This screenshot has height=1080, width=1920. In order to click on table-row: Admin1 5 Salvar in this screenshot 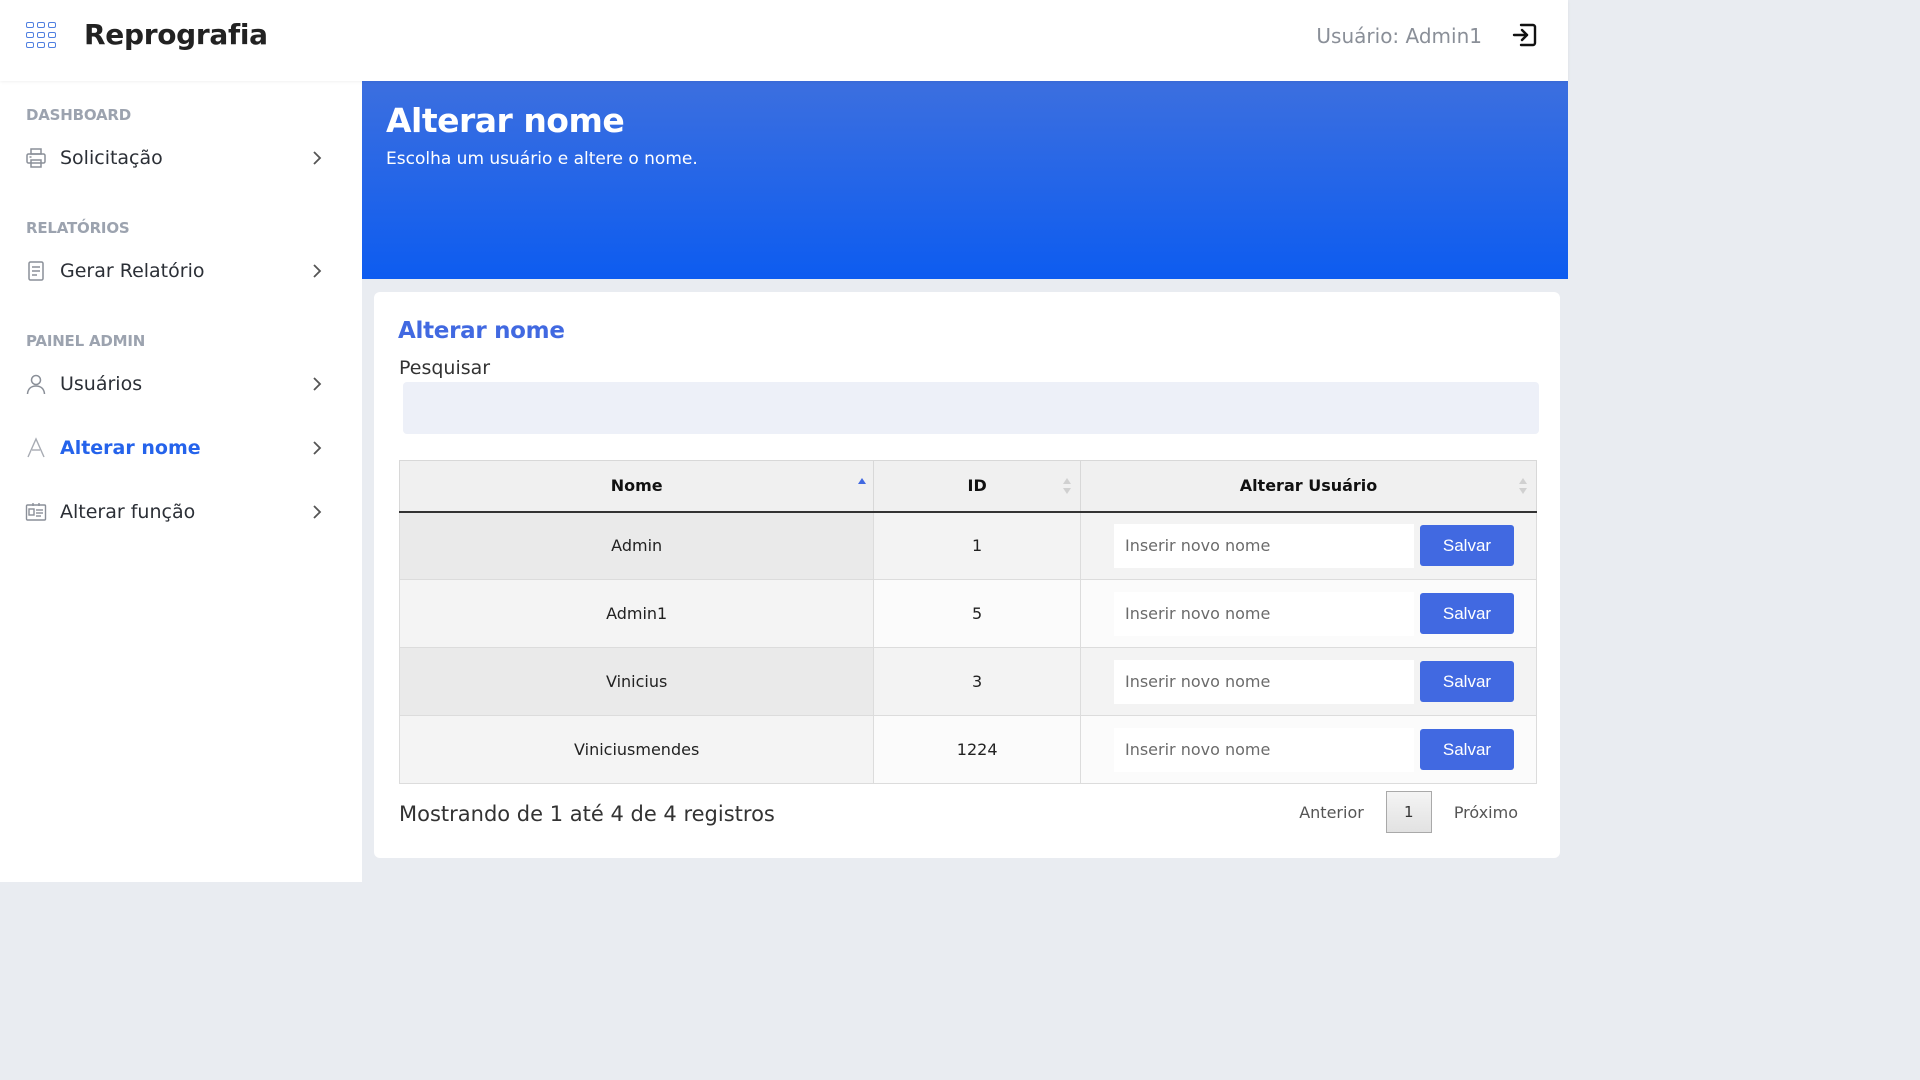, I will do `click(968, 613)`.